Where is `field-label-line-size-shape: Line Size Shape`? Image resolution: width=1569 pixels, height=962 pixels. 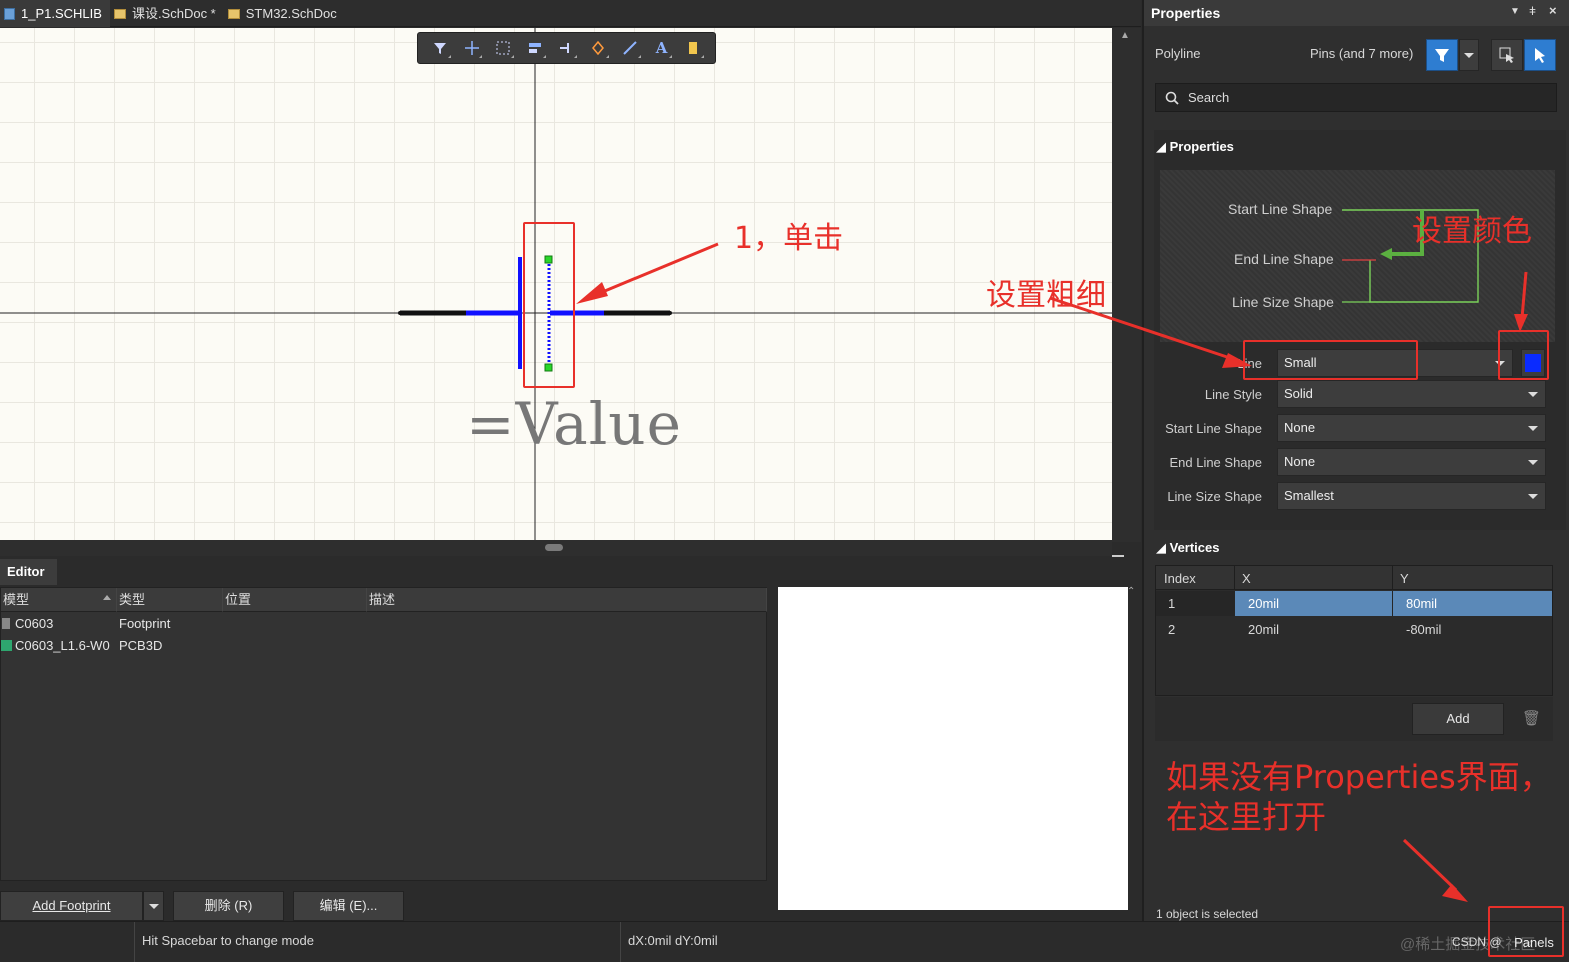
field-label-line-size-shape: Line Size Shape is located at coordinates (1214, 496).